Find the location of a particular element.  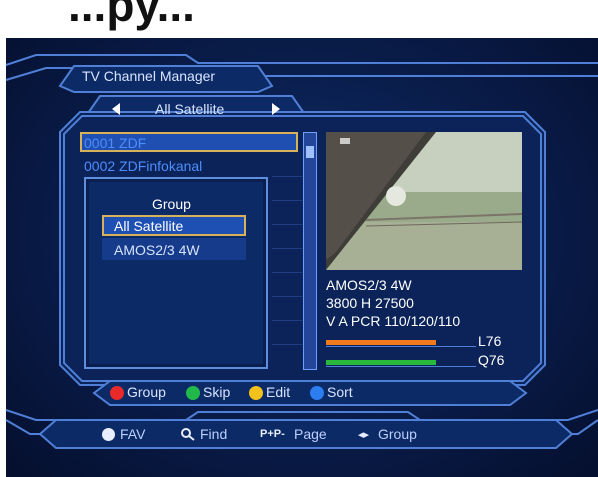

help-find: Find is located at coordinates (214, 434).